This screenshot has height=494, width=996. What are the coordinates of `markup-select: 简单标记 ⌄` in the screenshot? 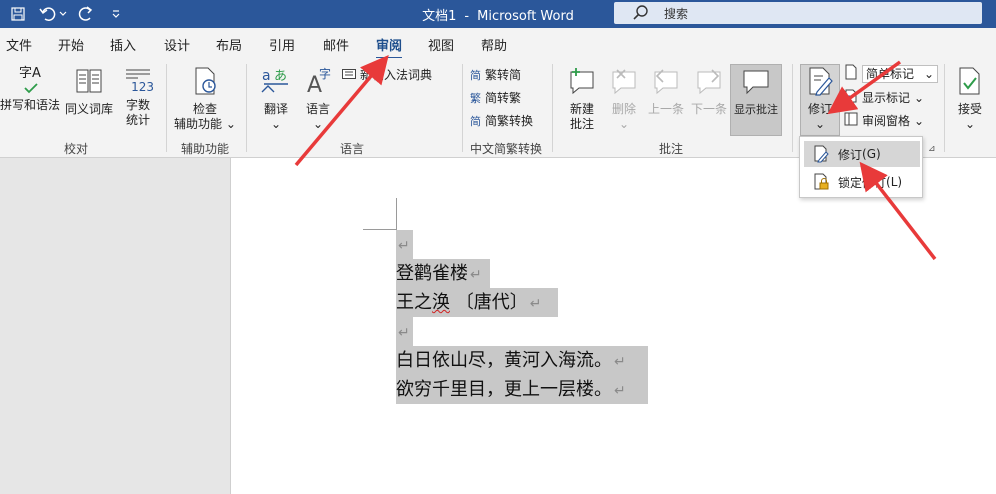 It's located at (891, 73).